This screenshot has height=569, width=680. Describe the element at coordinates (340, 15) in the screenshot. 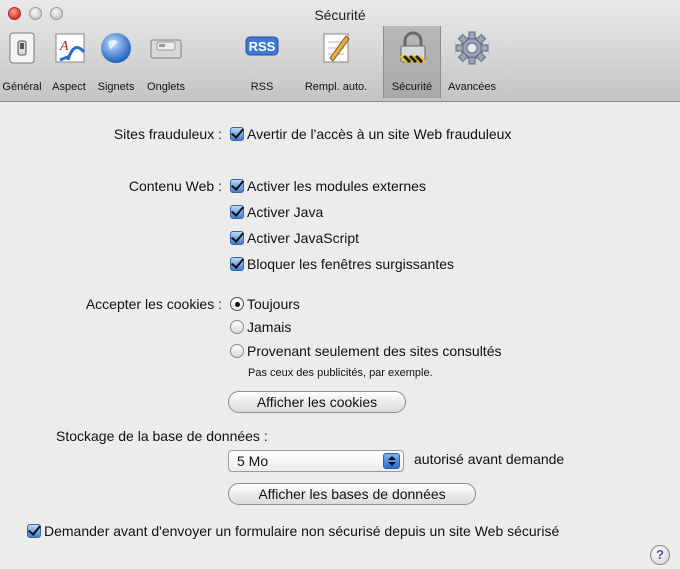

I see `window-title: Sécurité` at that location.